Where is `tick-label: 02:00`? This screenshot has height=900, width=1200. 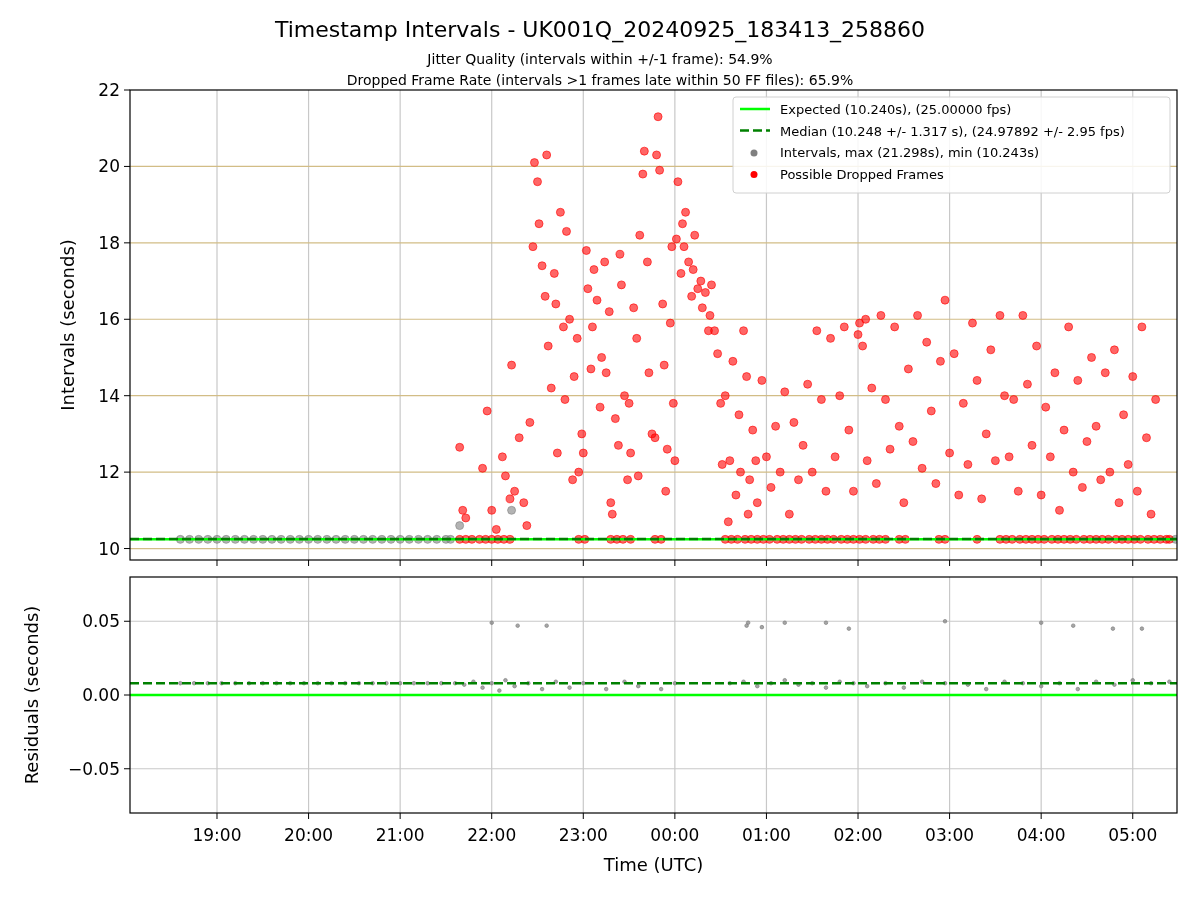
tick-label: 02:00 is located at coordinates (858, 835).